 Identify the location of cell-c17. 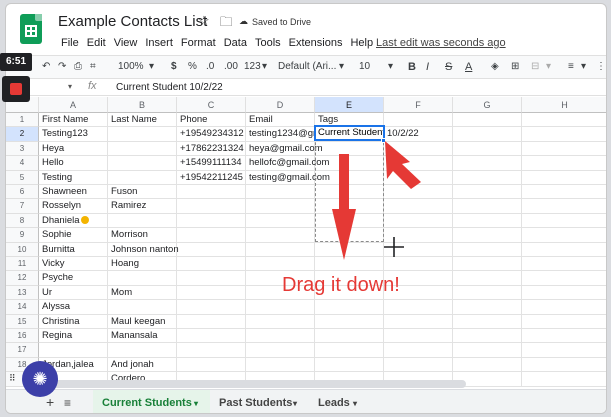
(211, 350).